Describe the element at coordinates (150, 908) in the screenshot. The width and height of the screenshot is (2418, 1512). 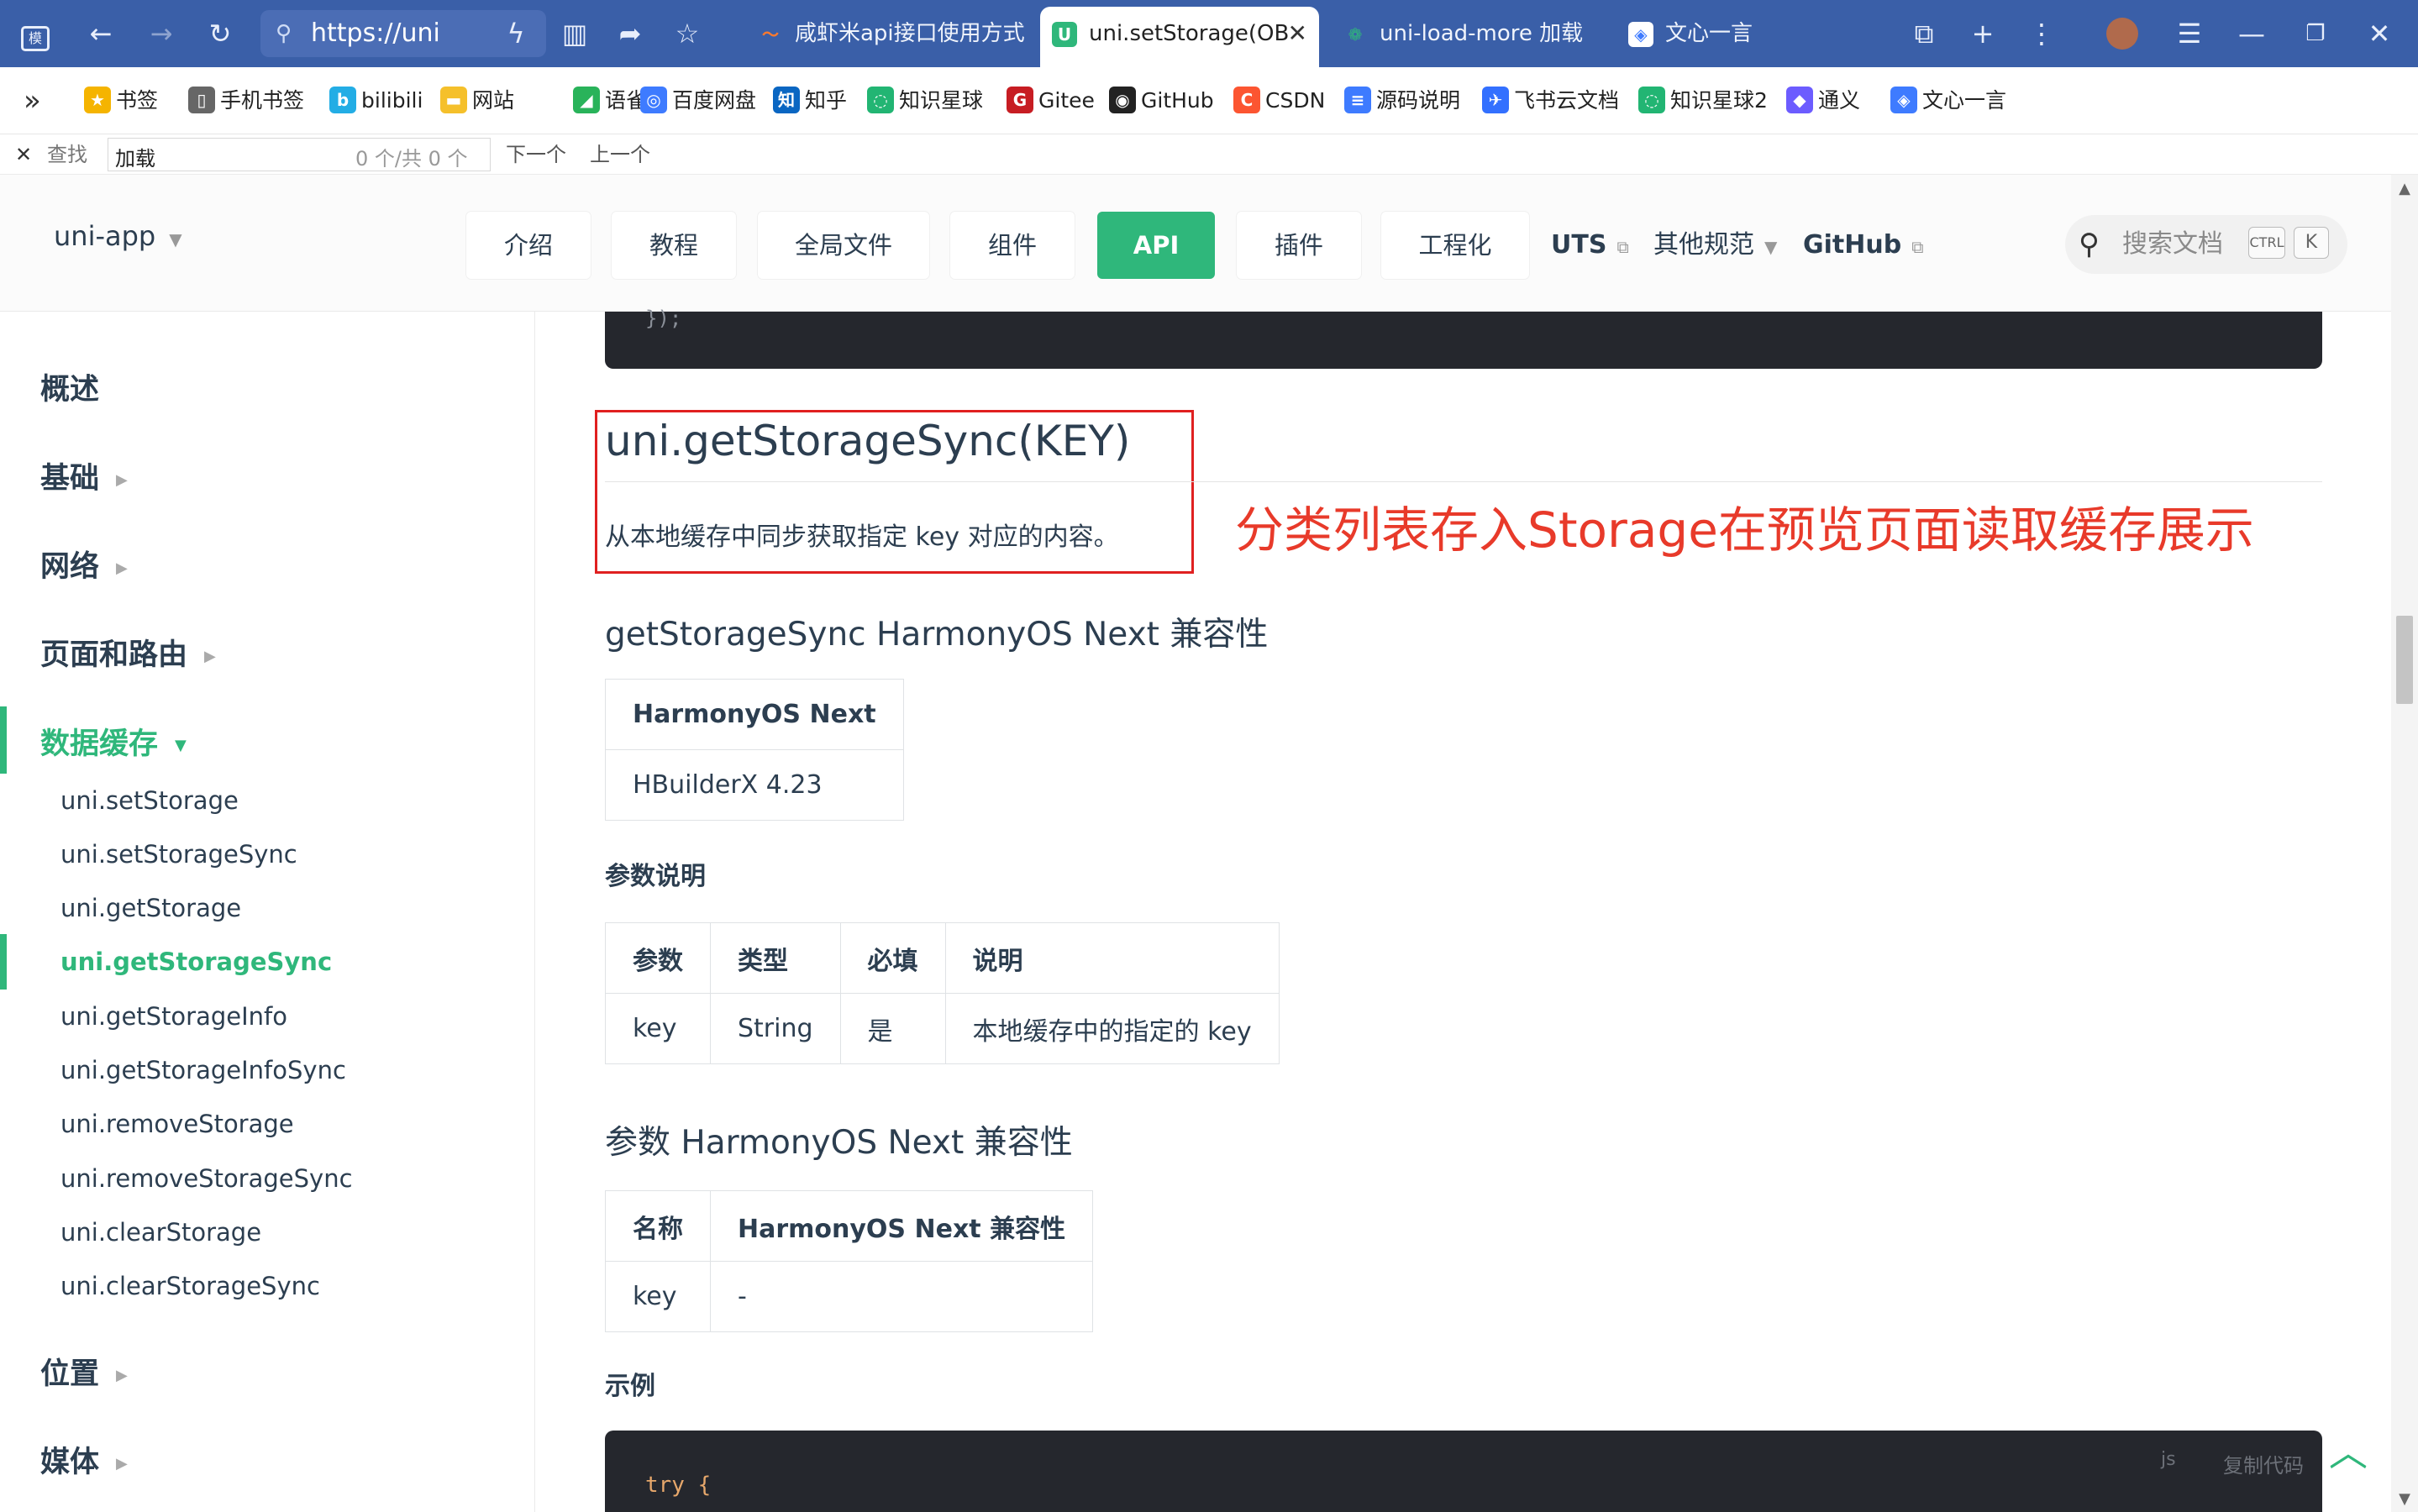
I see `sidebar-item-getStorage: uni.getStorage` at that location.